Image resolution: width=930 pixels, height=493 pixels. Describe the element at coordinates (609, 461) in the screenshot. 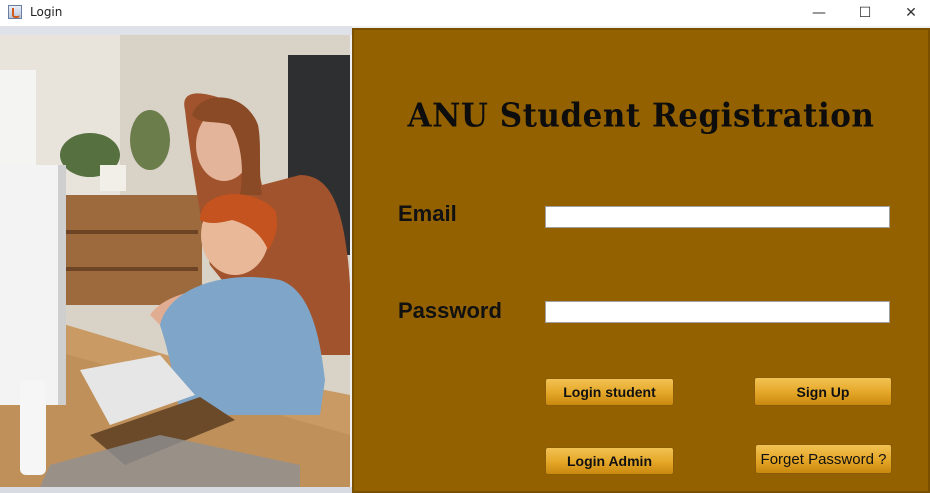

I see `login-admin-button: Login Admin` at that location.